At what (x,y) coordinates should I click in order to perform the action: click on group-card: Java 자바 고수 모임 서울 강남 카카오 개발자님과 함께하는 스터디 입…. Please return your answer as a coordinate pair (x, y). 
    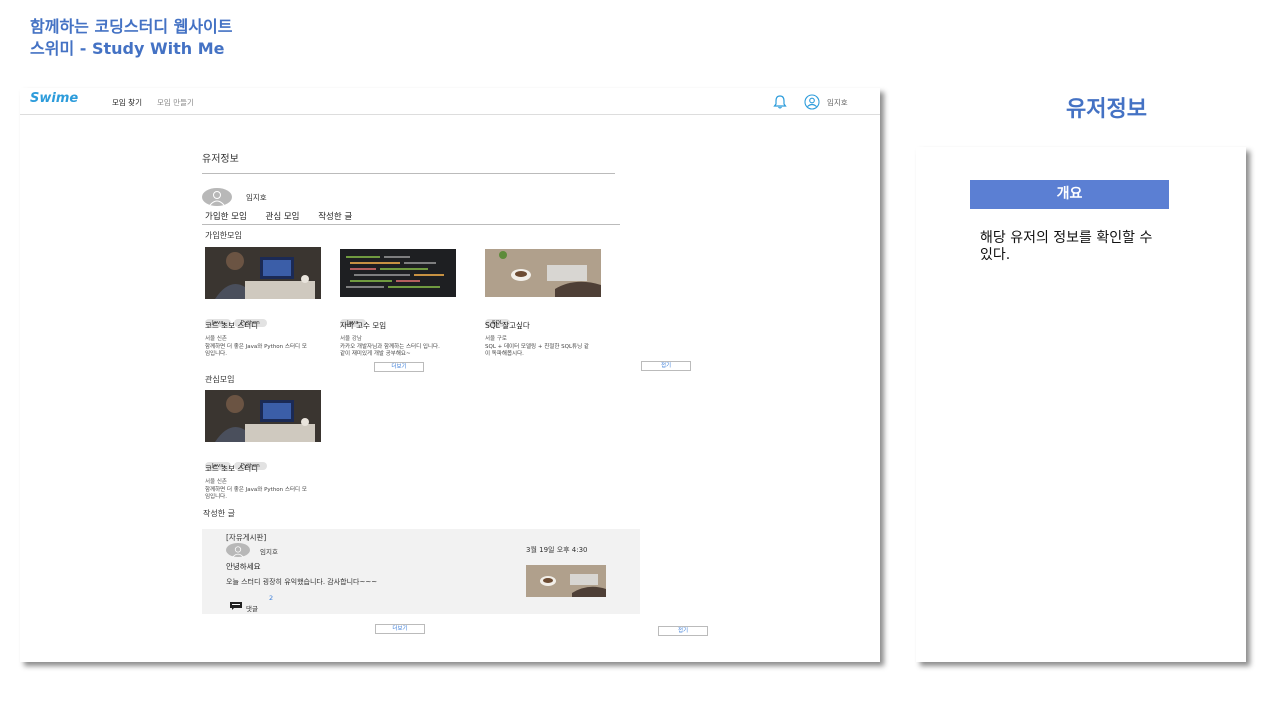
    Looking at the image, I should click on (399, 303).